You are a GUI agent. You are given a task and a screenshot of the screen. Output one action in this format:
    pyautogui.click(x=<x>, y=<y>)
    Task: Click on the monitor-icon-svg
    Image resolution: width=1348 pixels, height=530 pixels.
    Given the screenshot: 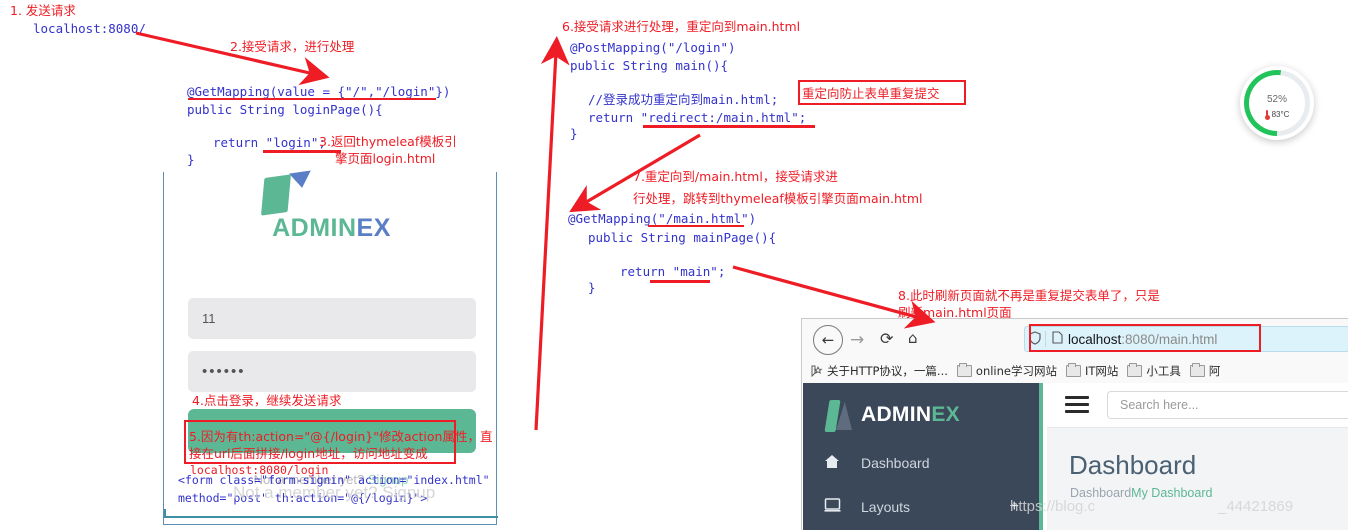 What is the action you would take?
    pyautogui.click(x=832, y=505)
    